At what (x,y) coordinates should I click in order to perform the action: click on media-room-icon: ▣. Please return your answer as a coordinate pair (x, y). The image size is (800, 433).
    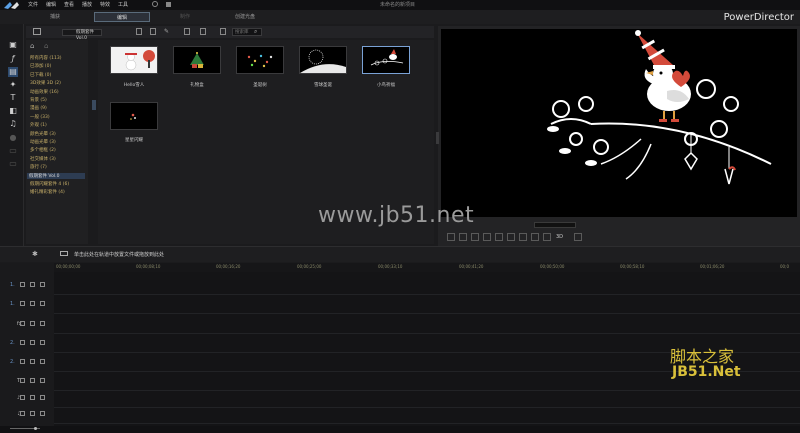
    Looking at the image, I should click on (13, 45).